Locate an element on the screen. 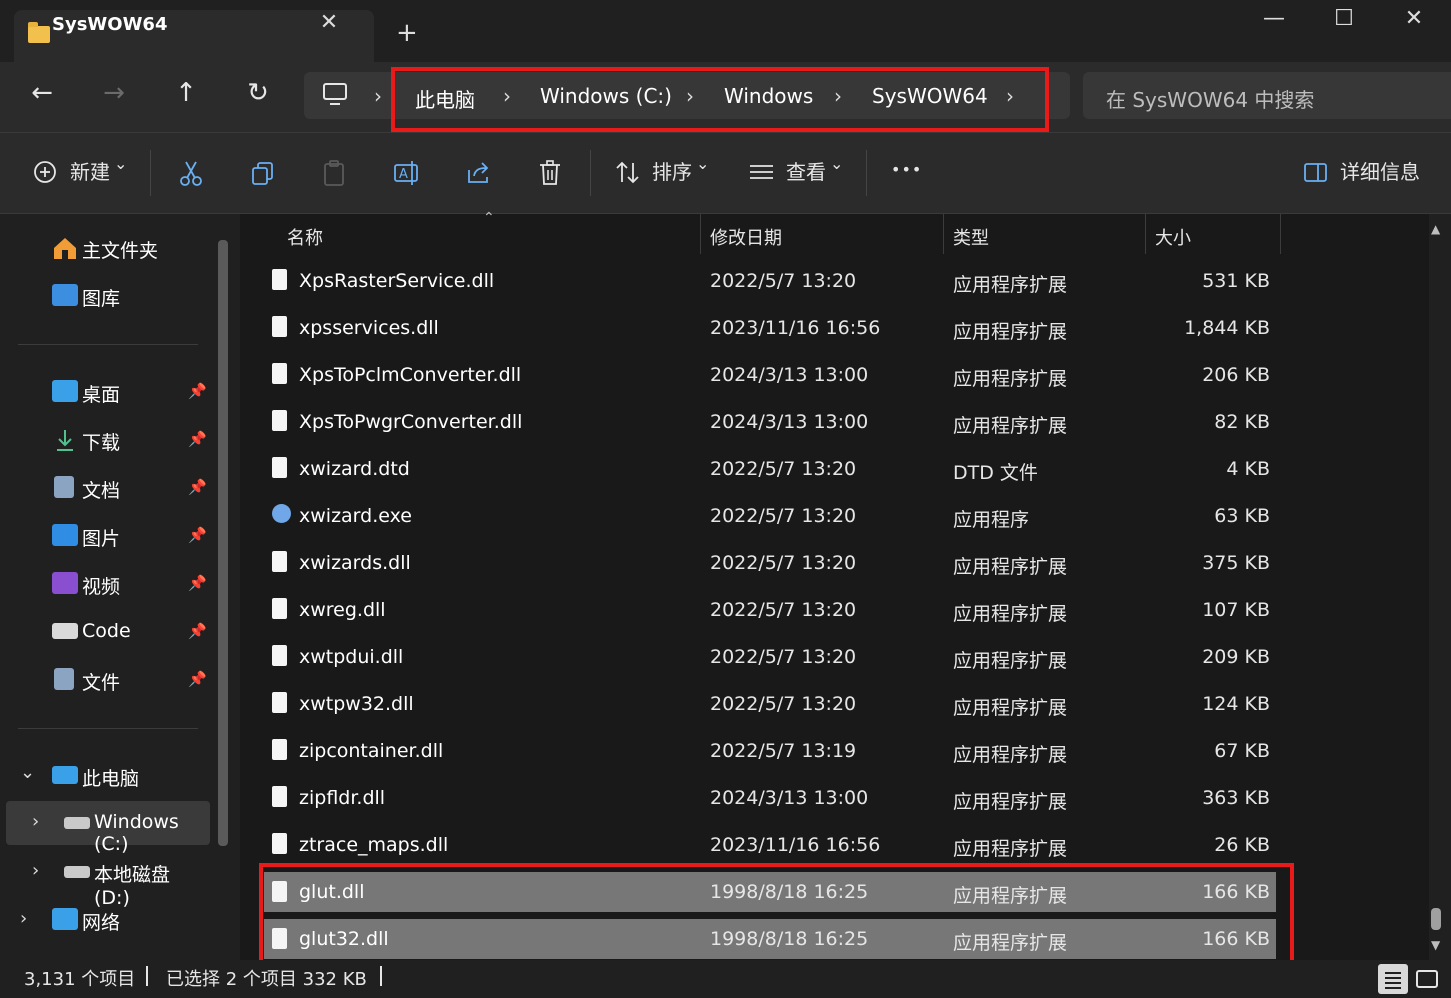 This screenshot has height=998, width=1451. sidebar-item-videos: 视频 📌 is located at coordinates (105, 584).